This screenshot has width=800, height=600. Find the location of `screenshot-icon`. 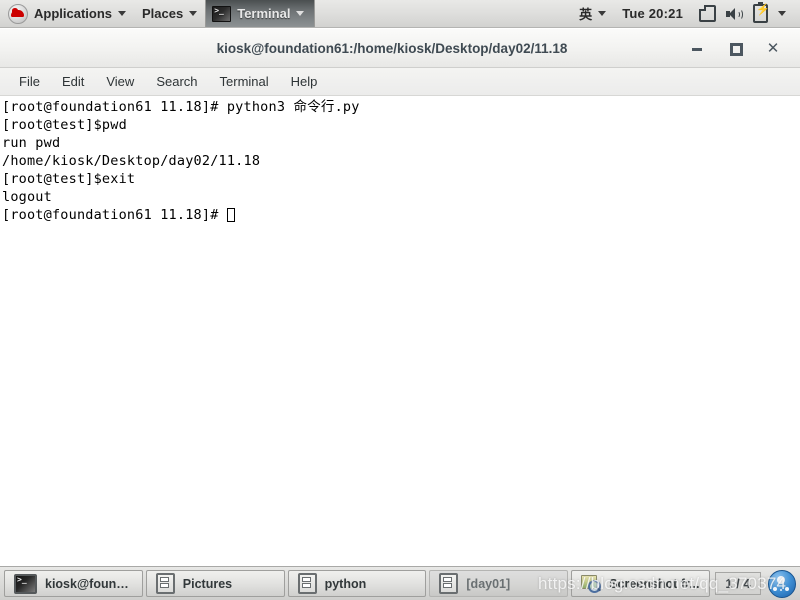

screenshot-icon is located at coordinates (591, 584).